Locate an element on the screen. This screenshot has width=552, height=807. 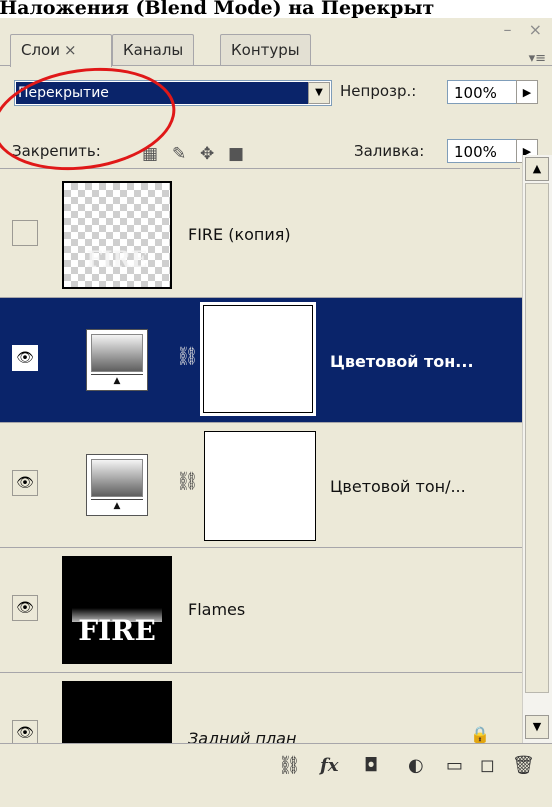
add-mask-icon: ◘ is located at coordinates (371, 766).